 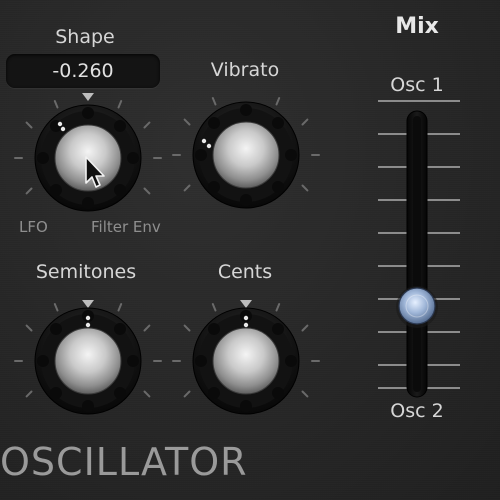 What do you see at coordinates (88, 97) in the screenshot?
I see `shape-center-marker` at bounding box center [88, 97].